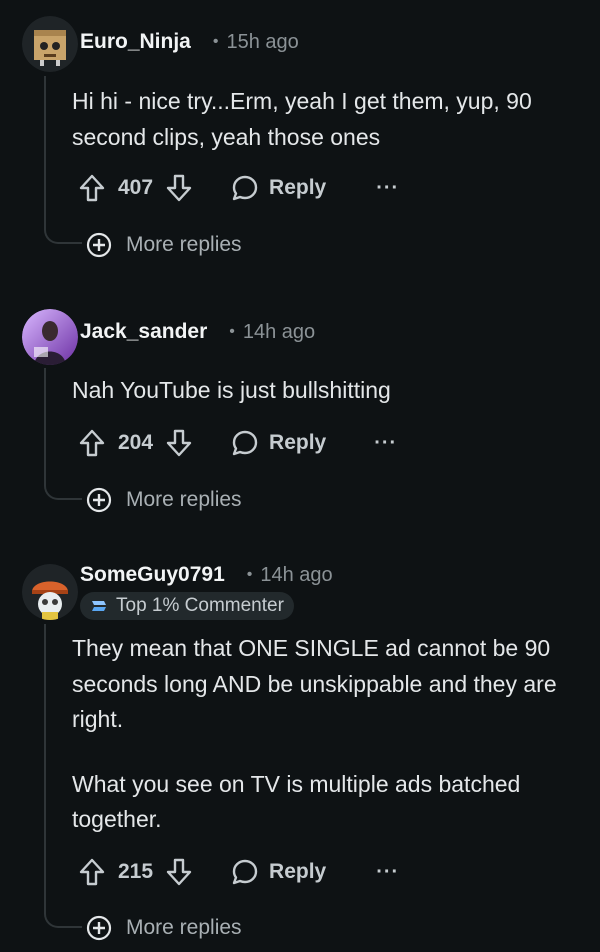 The height and width of the screenshot is (952, 600). What do you see at coordinates (200, 605) in the screenshot?
I see `flair-label: Top 1% Commenter` at bounding box center [200, 605].